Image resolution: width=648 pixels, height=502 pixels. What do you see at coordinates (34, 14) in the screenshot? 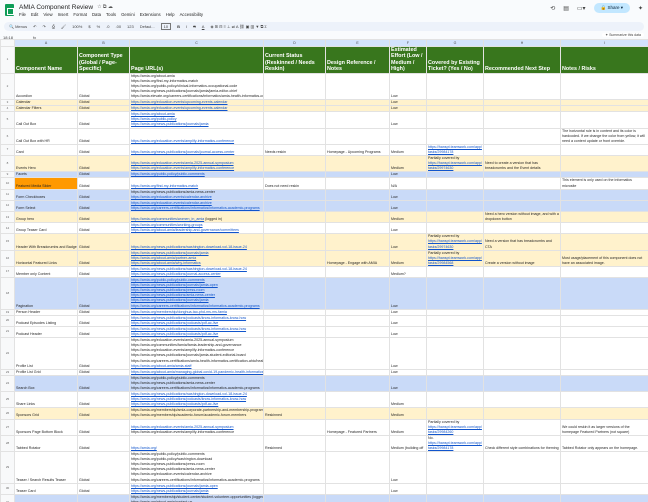
I see `menu-edit: Edit` at bounding box center [34, 14].